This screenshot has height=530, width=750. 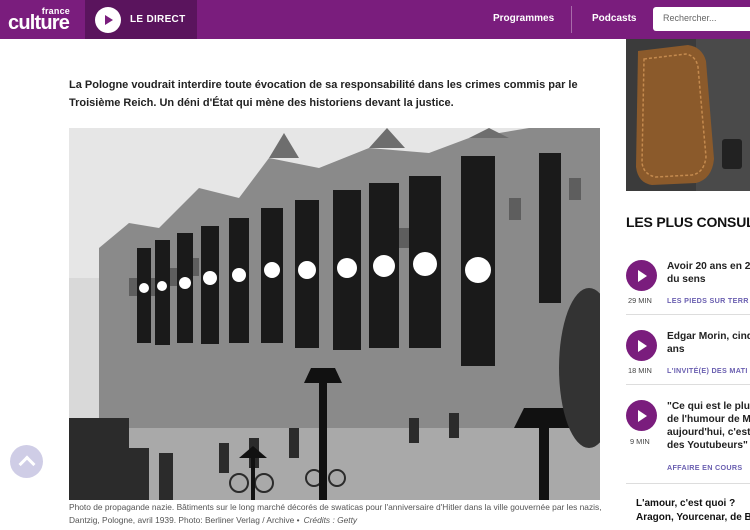 What do you see at coordinates (158, 19) in the screenshot?
I see `live-label: LE DIRECT` at bounding box center [158, 19].